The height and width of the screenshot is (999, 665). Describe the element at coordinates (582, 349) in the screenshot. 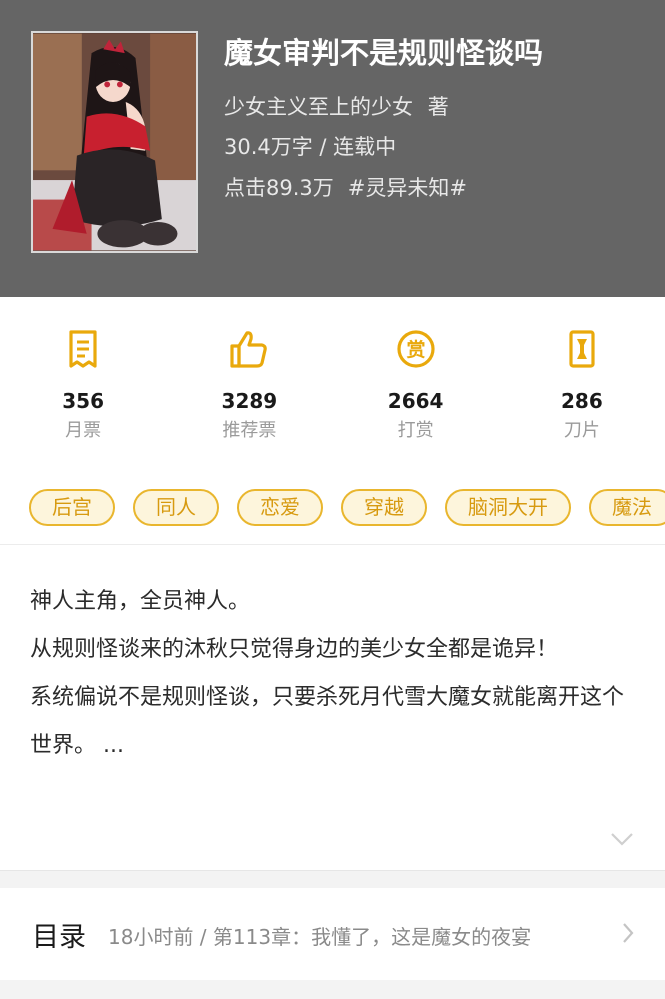

I see `blade-icon` at that location.